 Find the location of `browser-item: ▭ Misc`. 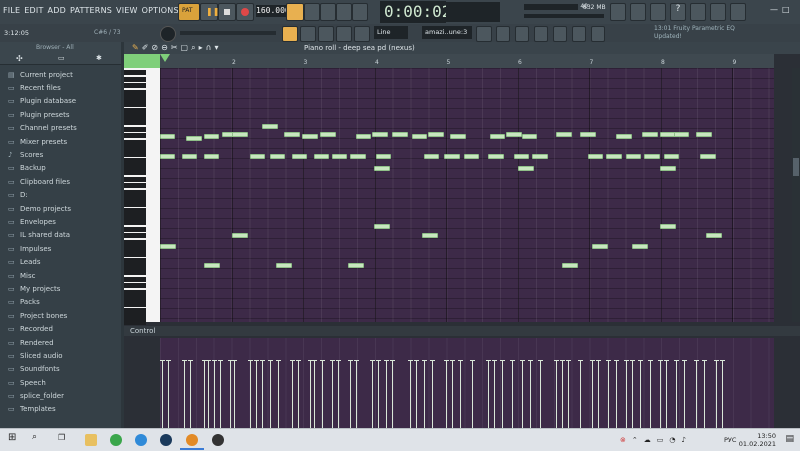

browser-item: ▭ Misc is located at coordinates (62, 275).